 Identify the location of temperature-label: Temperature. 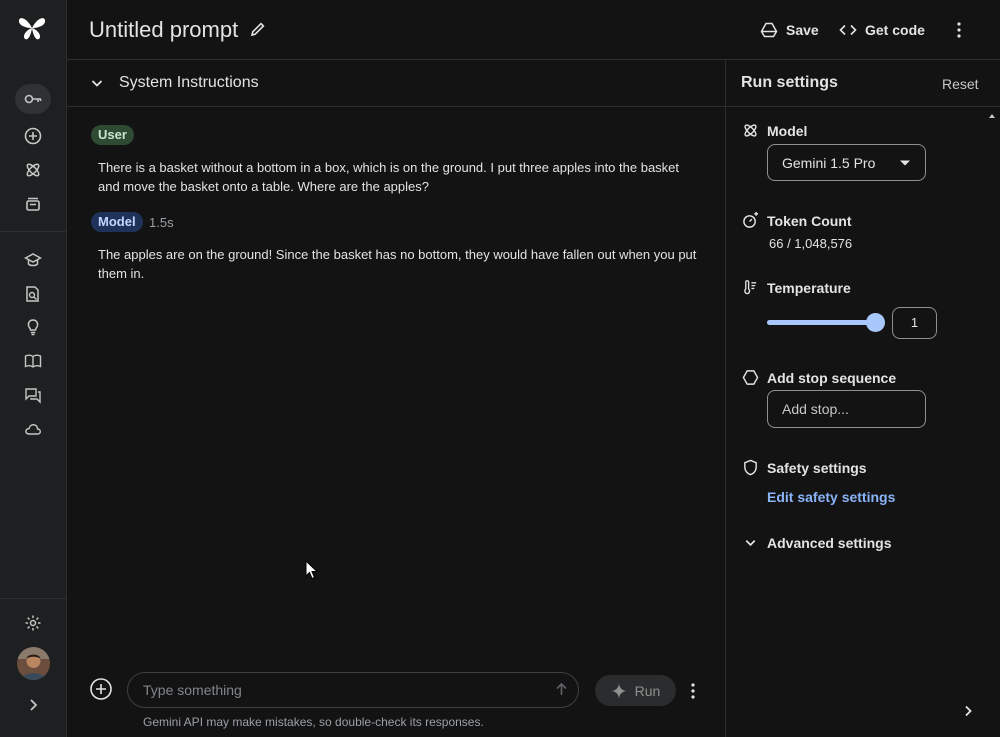
(809, 288).